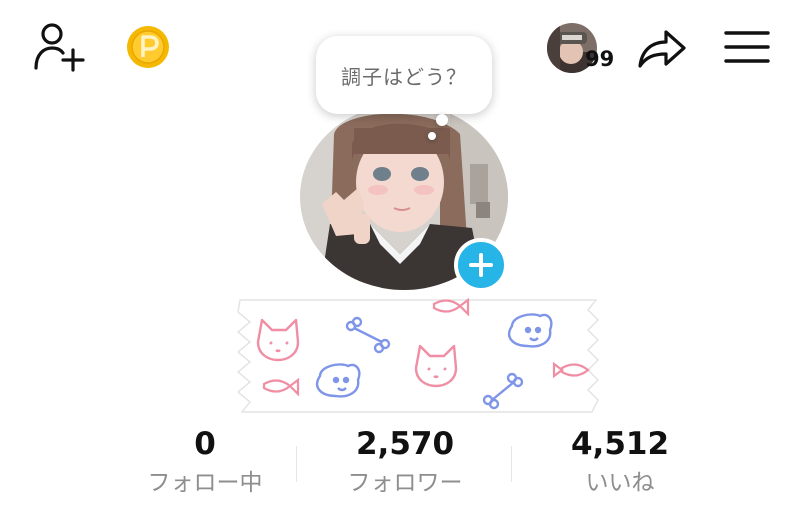 The image size is (800, 516). I want to click on bubble-tail-dot, so click(442, 120).